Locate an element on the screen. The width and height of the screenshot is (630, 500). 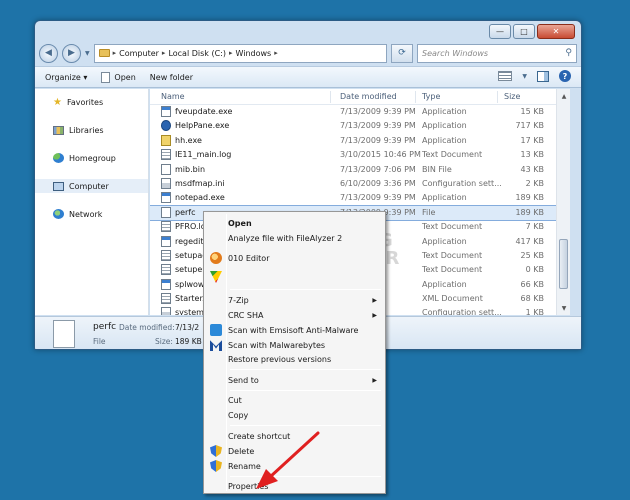
file-name: msdfmap.ini is located at coordinates (200, 183).